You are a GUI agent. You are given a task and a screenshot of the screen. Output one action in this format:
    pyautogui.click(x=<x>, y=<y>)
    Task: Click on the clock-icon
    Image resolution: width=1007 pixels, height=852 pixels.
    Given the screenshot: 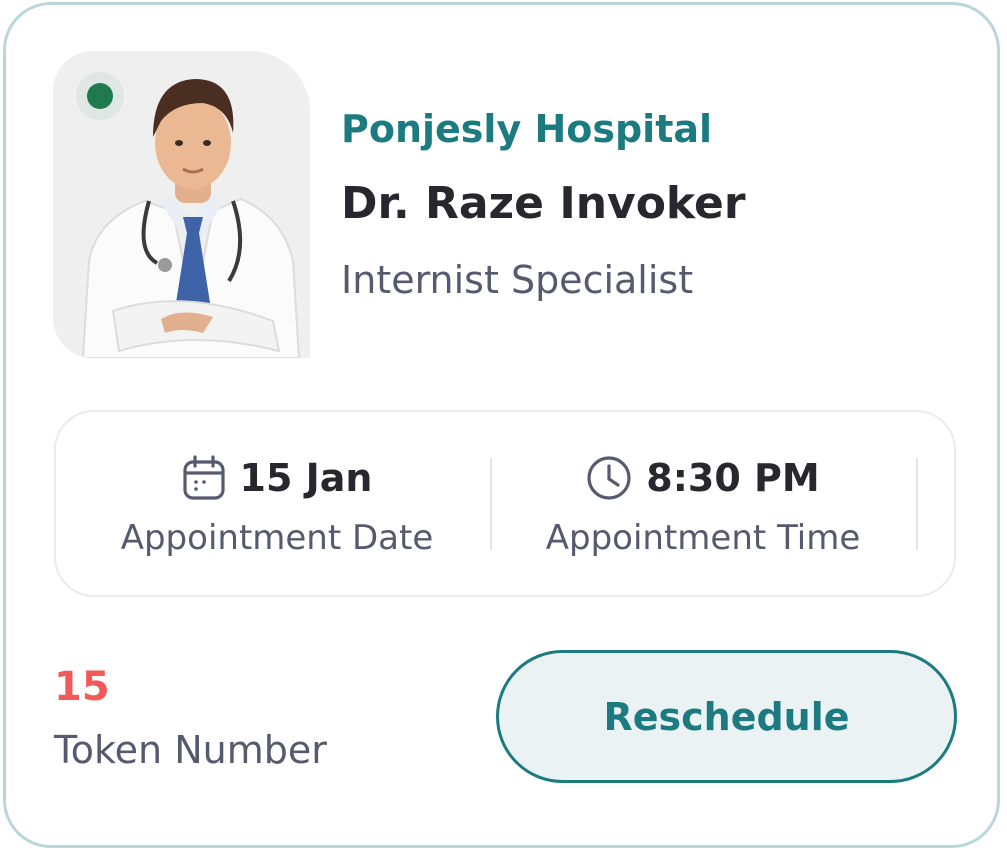 What is the action you would take?
    pyautogui.click(x=609, y=478)
    